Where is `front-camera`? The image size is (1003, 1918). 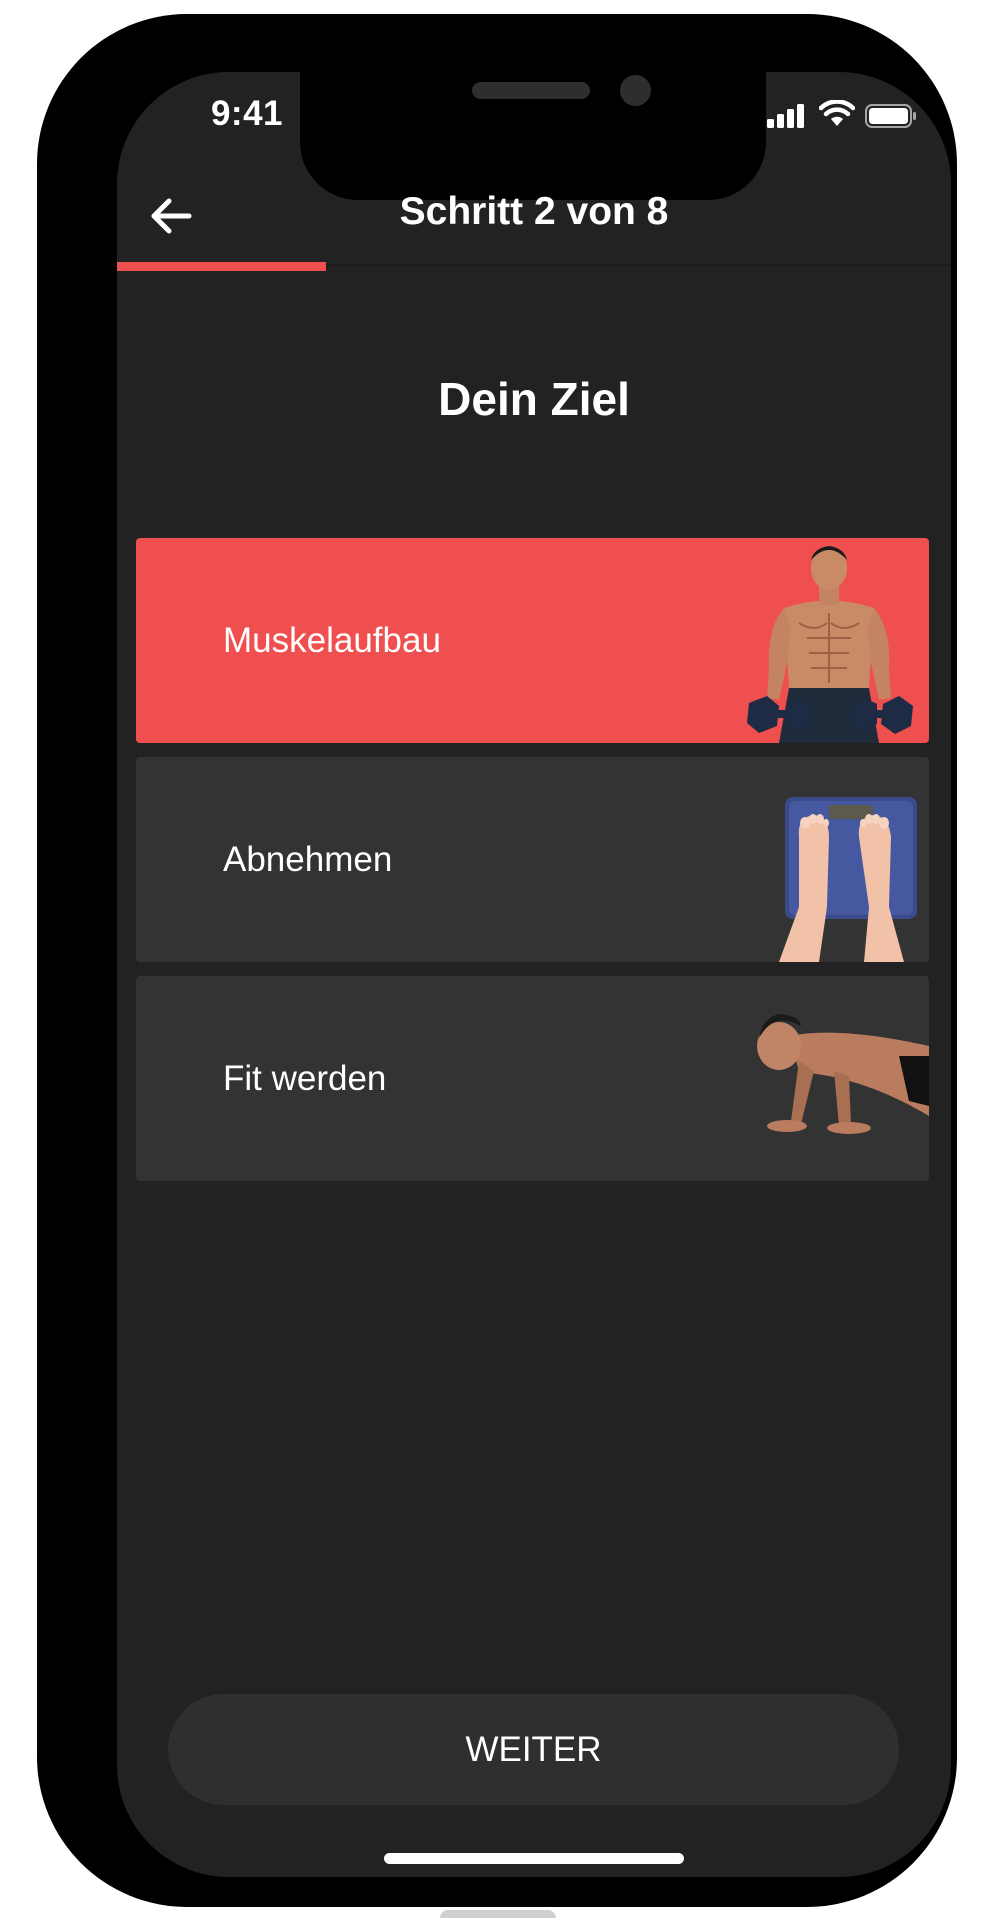 front-camera is located at coordinates (635, 90).